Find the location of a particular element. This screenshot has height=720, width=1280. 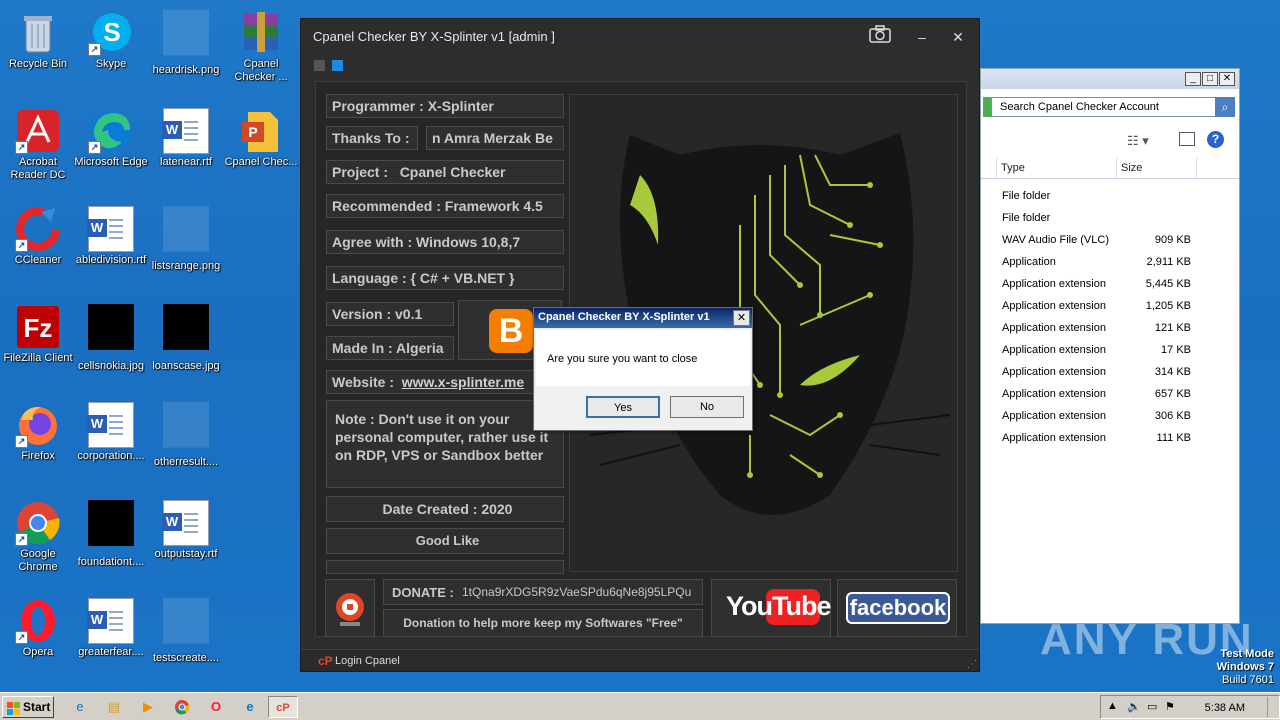

website-field: Website : www.x-splinter.me is located at coordinates (445, 382).